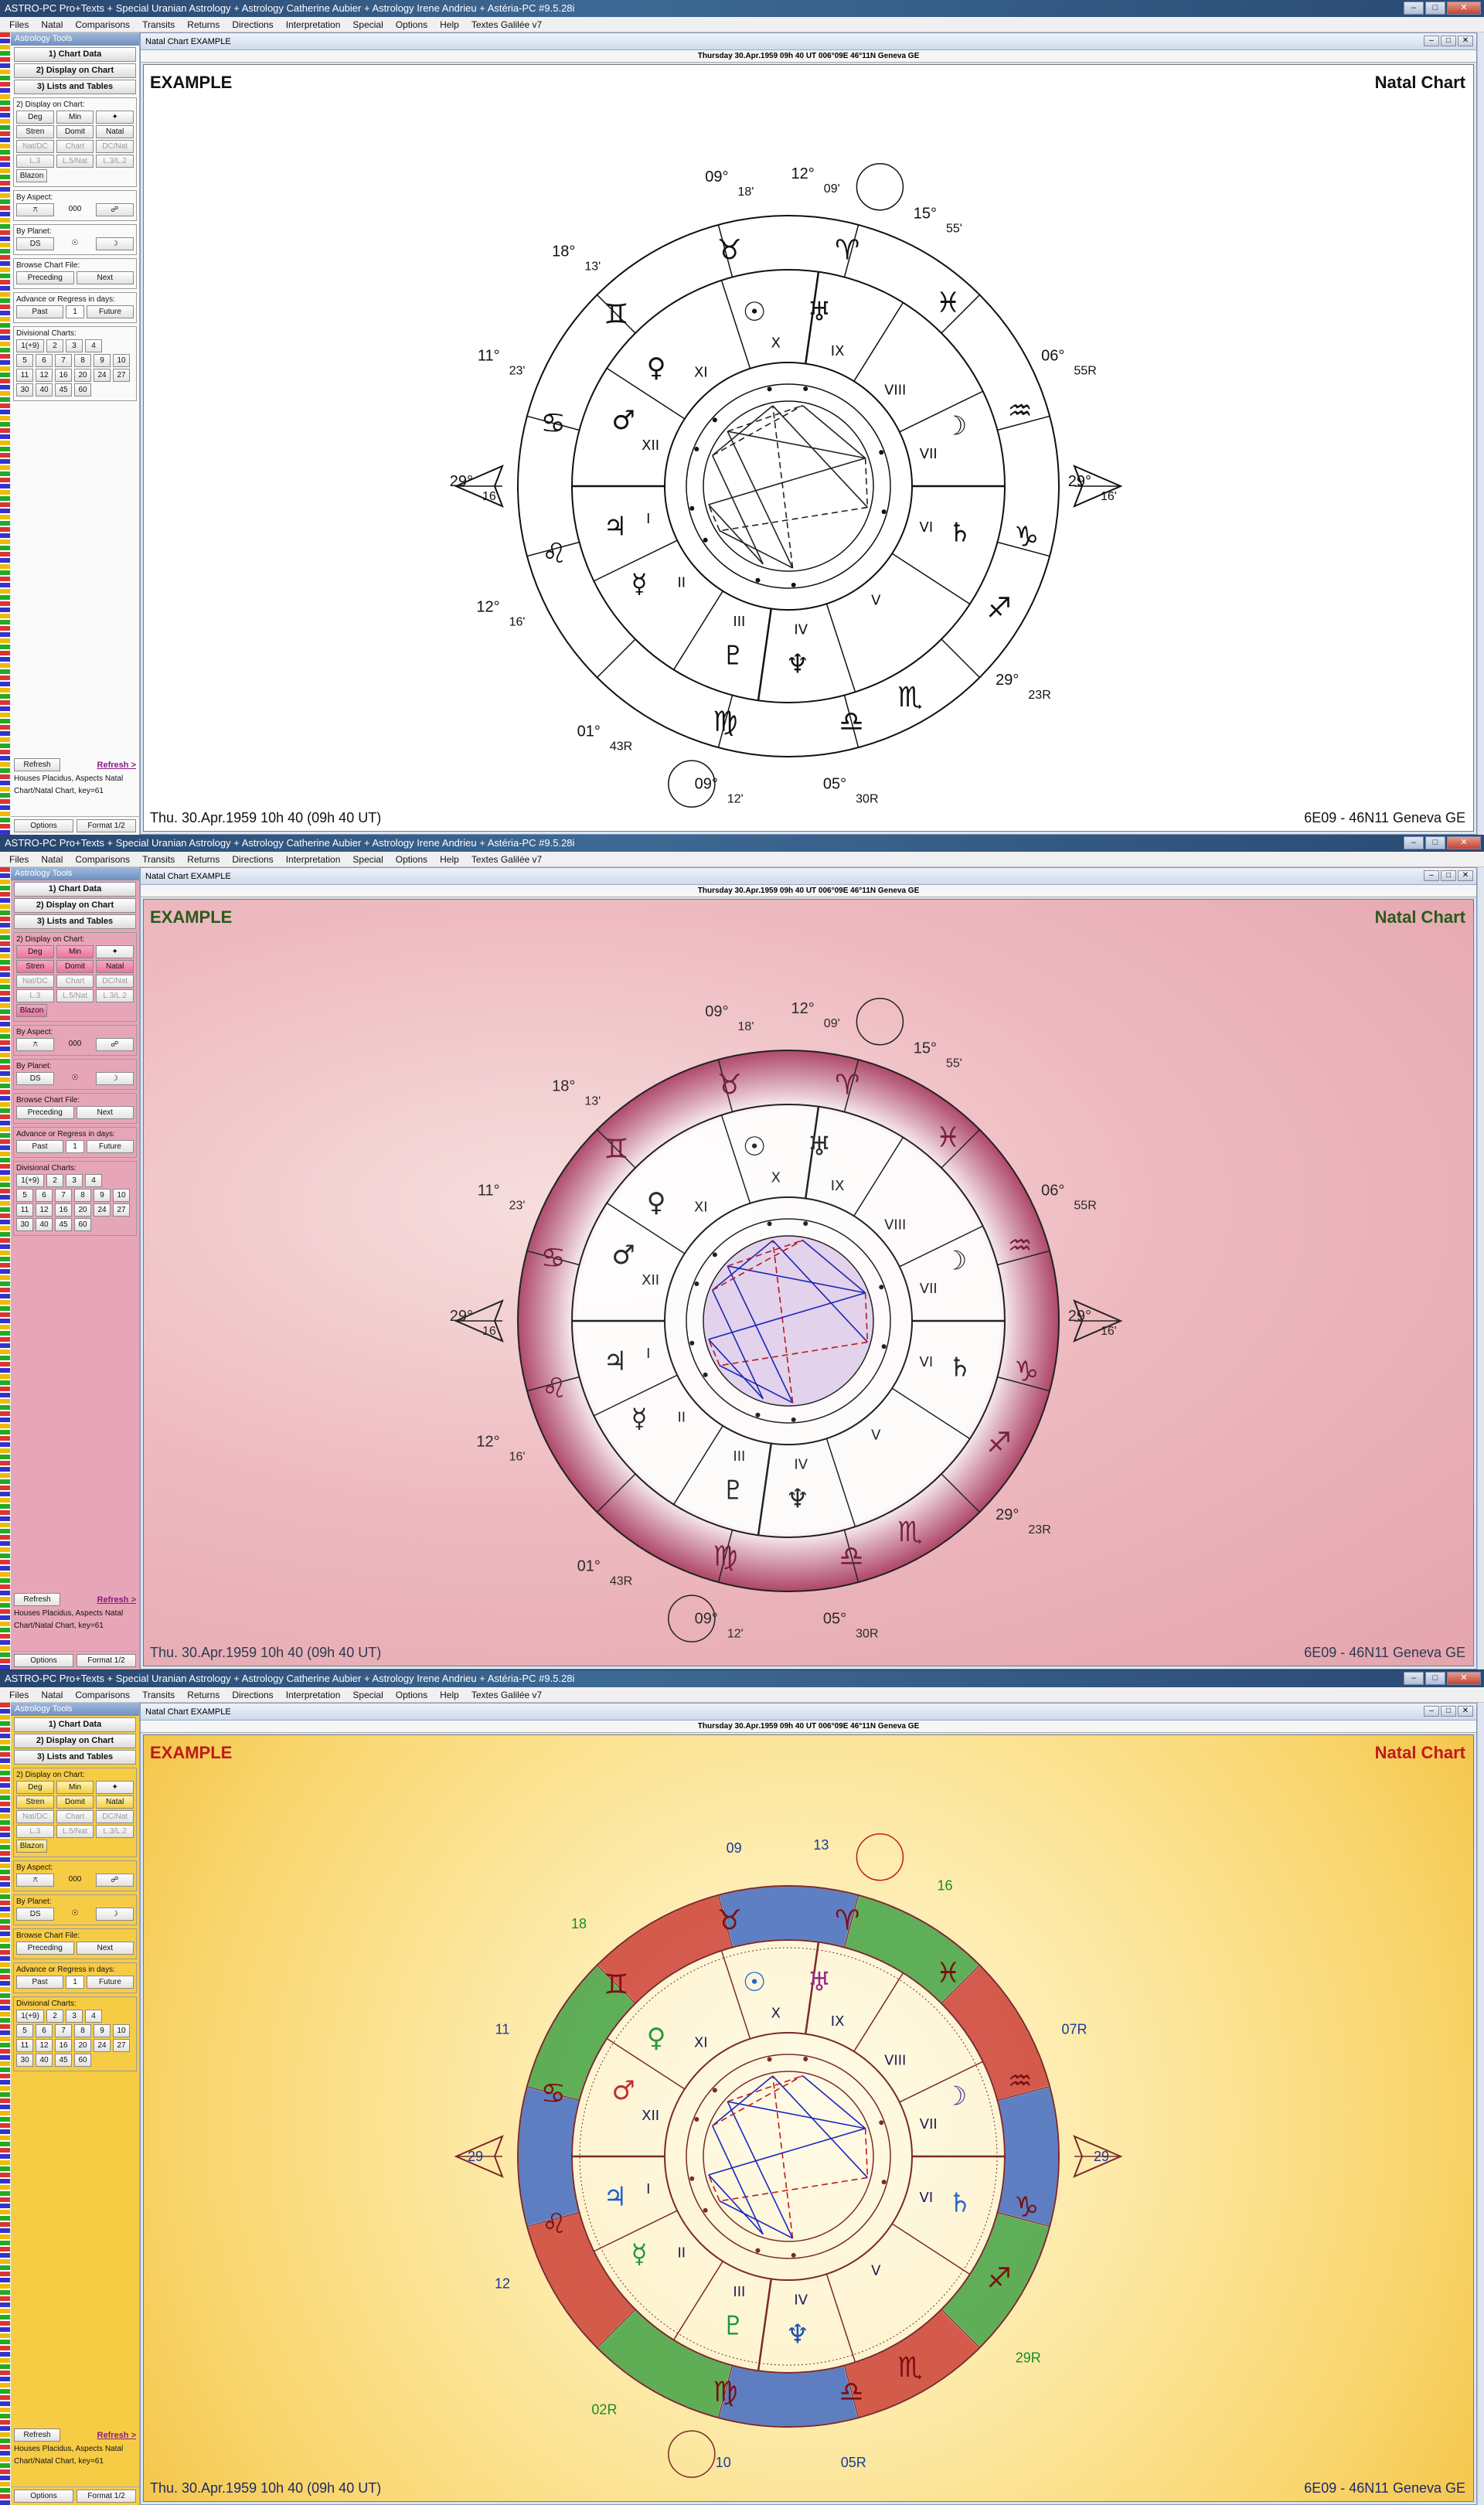  Describe the element at coordinates (102, 24) in the screenshot. I see `menu-comparisons: Comparisons` at that location.